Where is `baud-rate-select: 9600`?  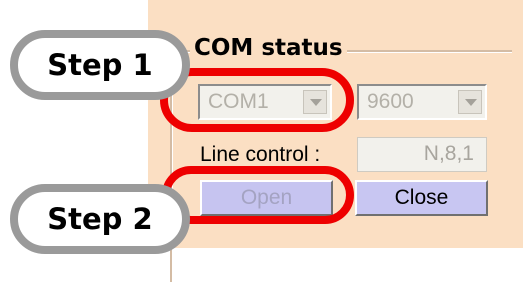
baud-rate-select: 9600 is located at coordinates (422, 102).